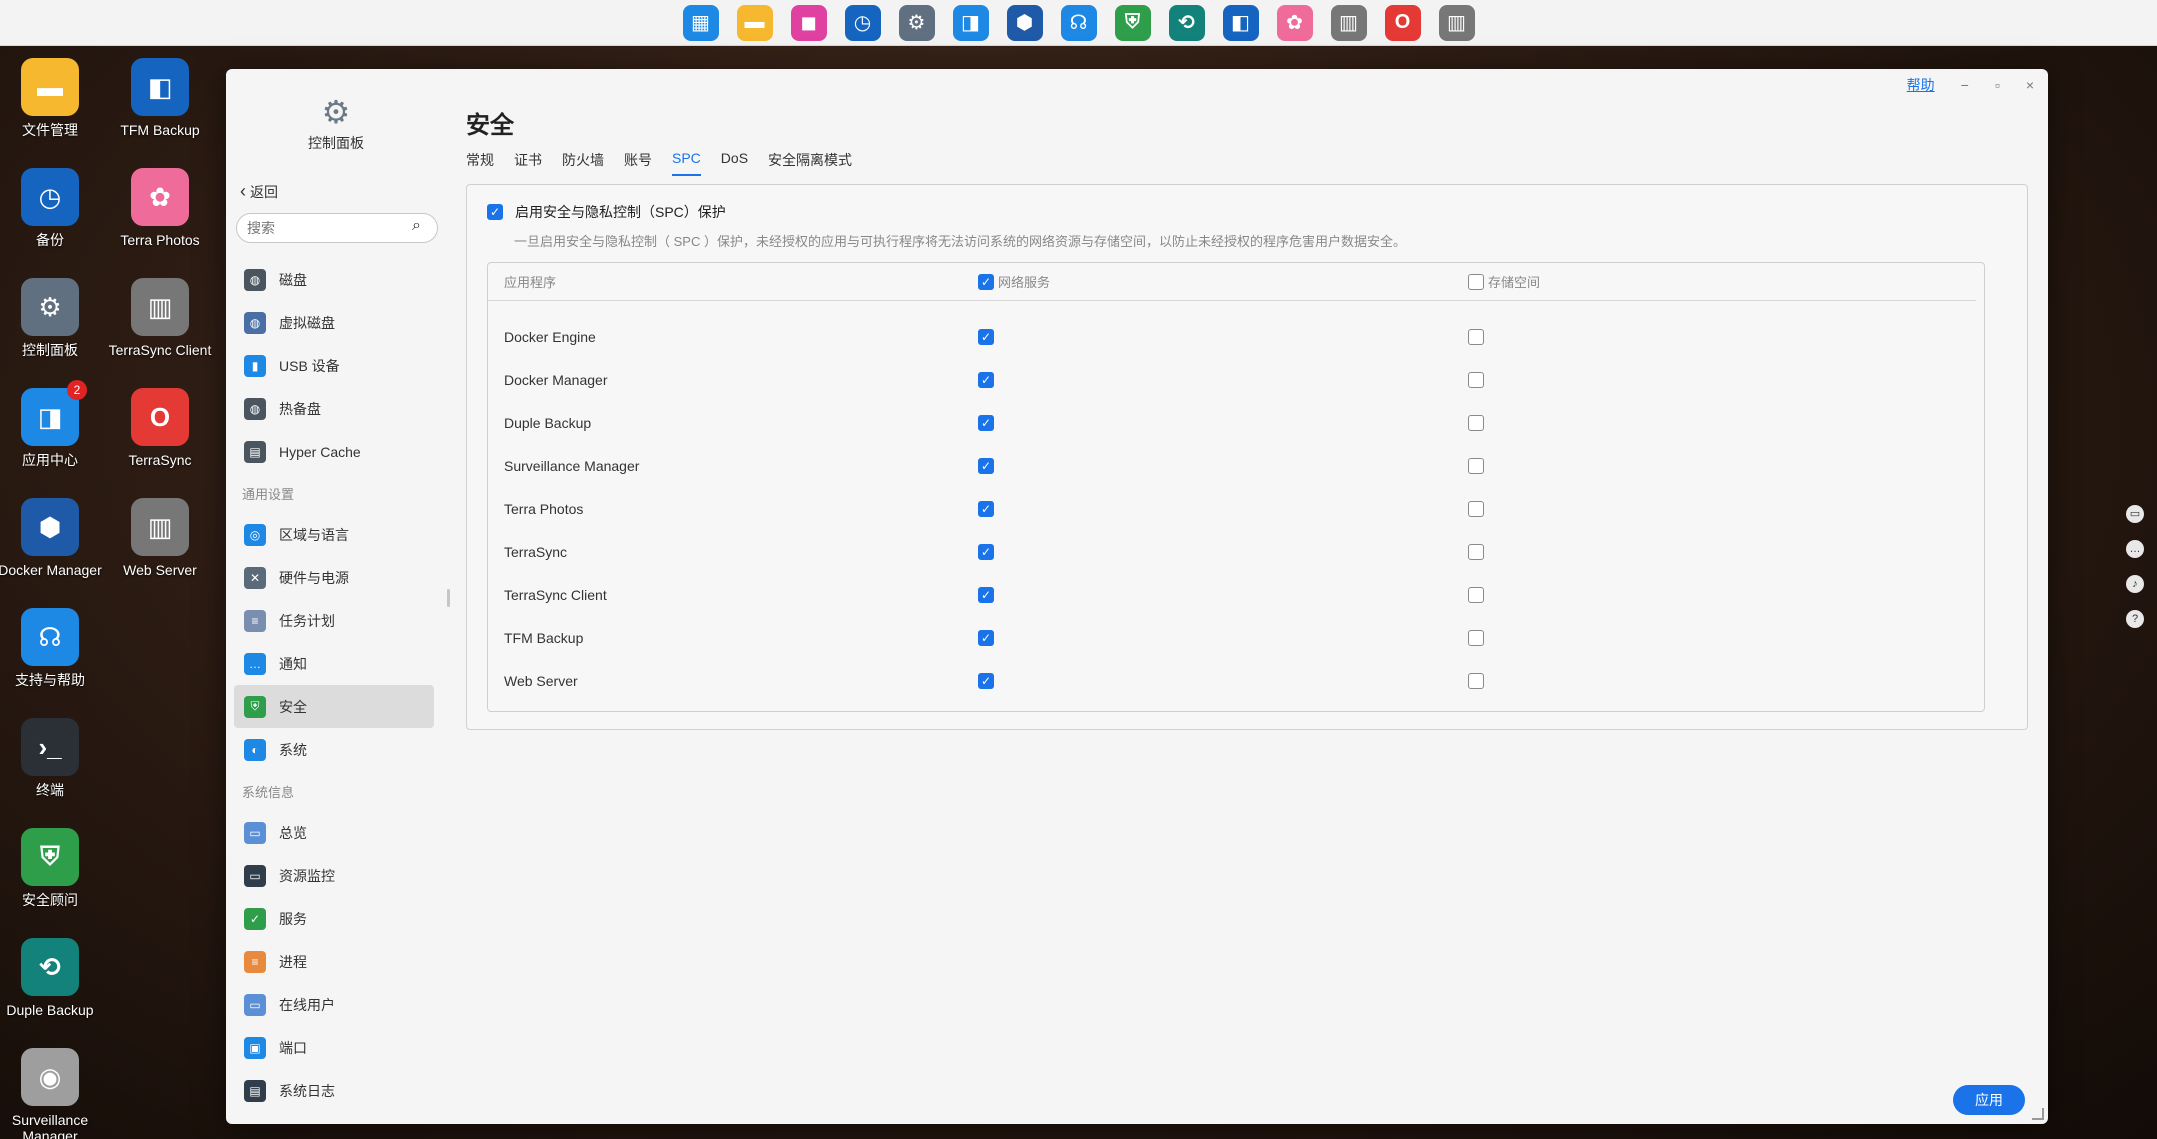 This screenshot has height=1139, width=2157. Describe the element at coordinates (160, 443) in the screenshot. I see `desktop-terrasync: O TerraSync` at that location.